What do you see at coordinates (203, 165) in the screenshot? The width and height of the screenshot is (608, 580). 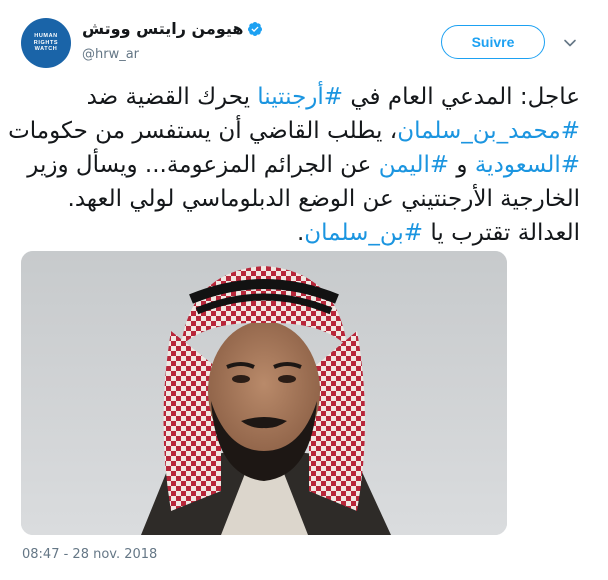 I see `tweet-text-segment: عن الجرائم المزعومة... ويسأل وزير` at bounding box center [203, 165].